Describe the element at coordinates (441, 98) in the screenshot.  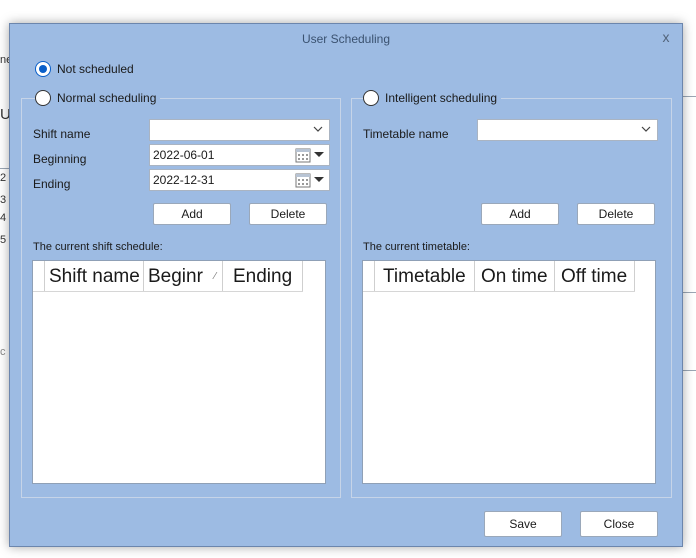
I see `intelligent-scheduling-label: Intelligent scheduling` at that location.